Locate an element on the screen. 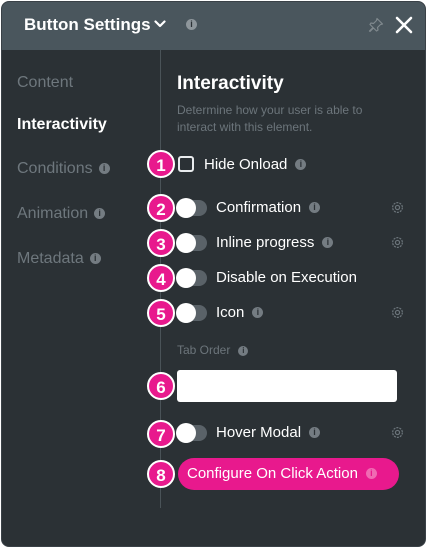 The width and height of the screenshot is (427, 548). sidebar-item-conditions: Conditions i is located at coordinates (63, 169).